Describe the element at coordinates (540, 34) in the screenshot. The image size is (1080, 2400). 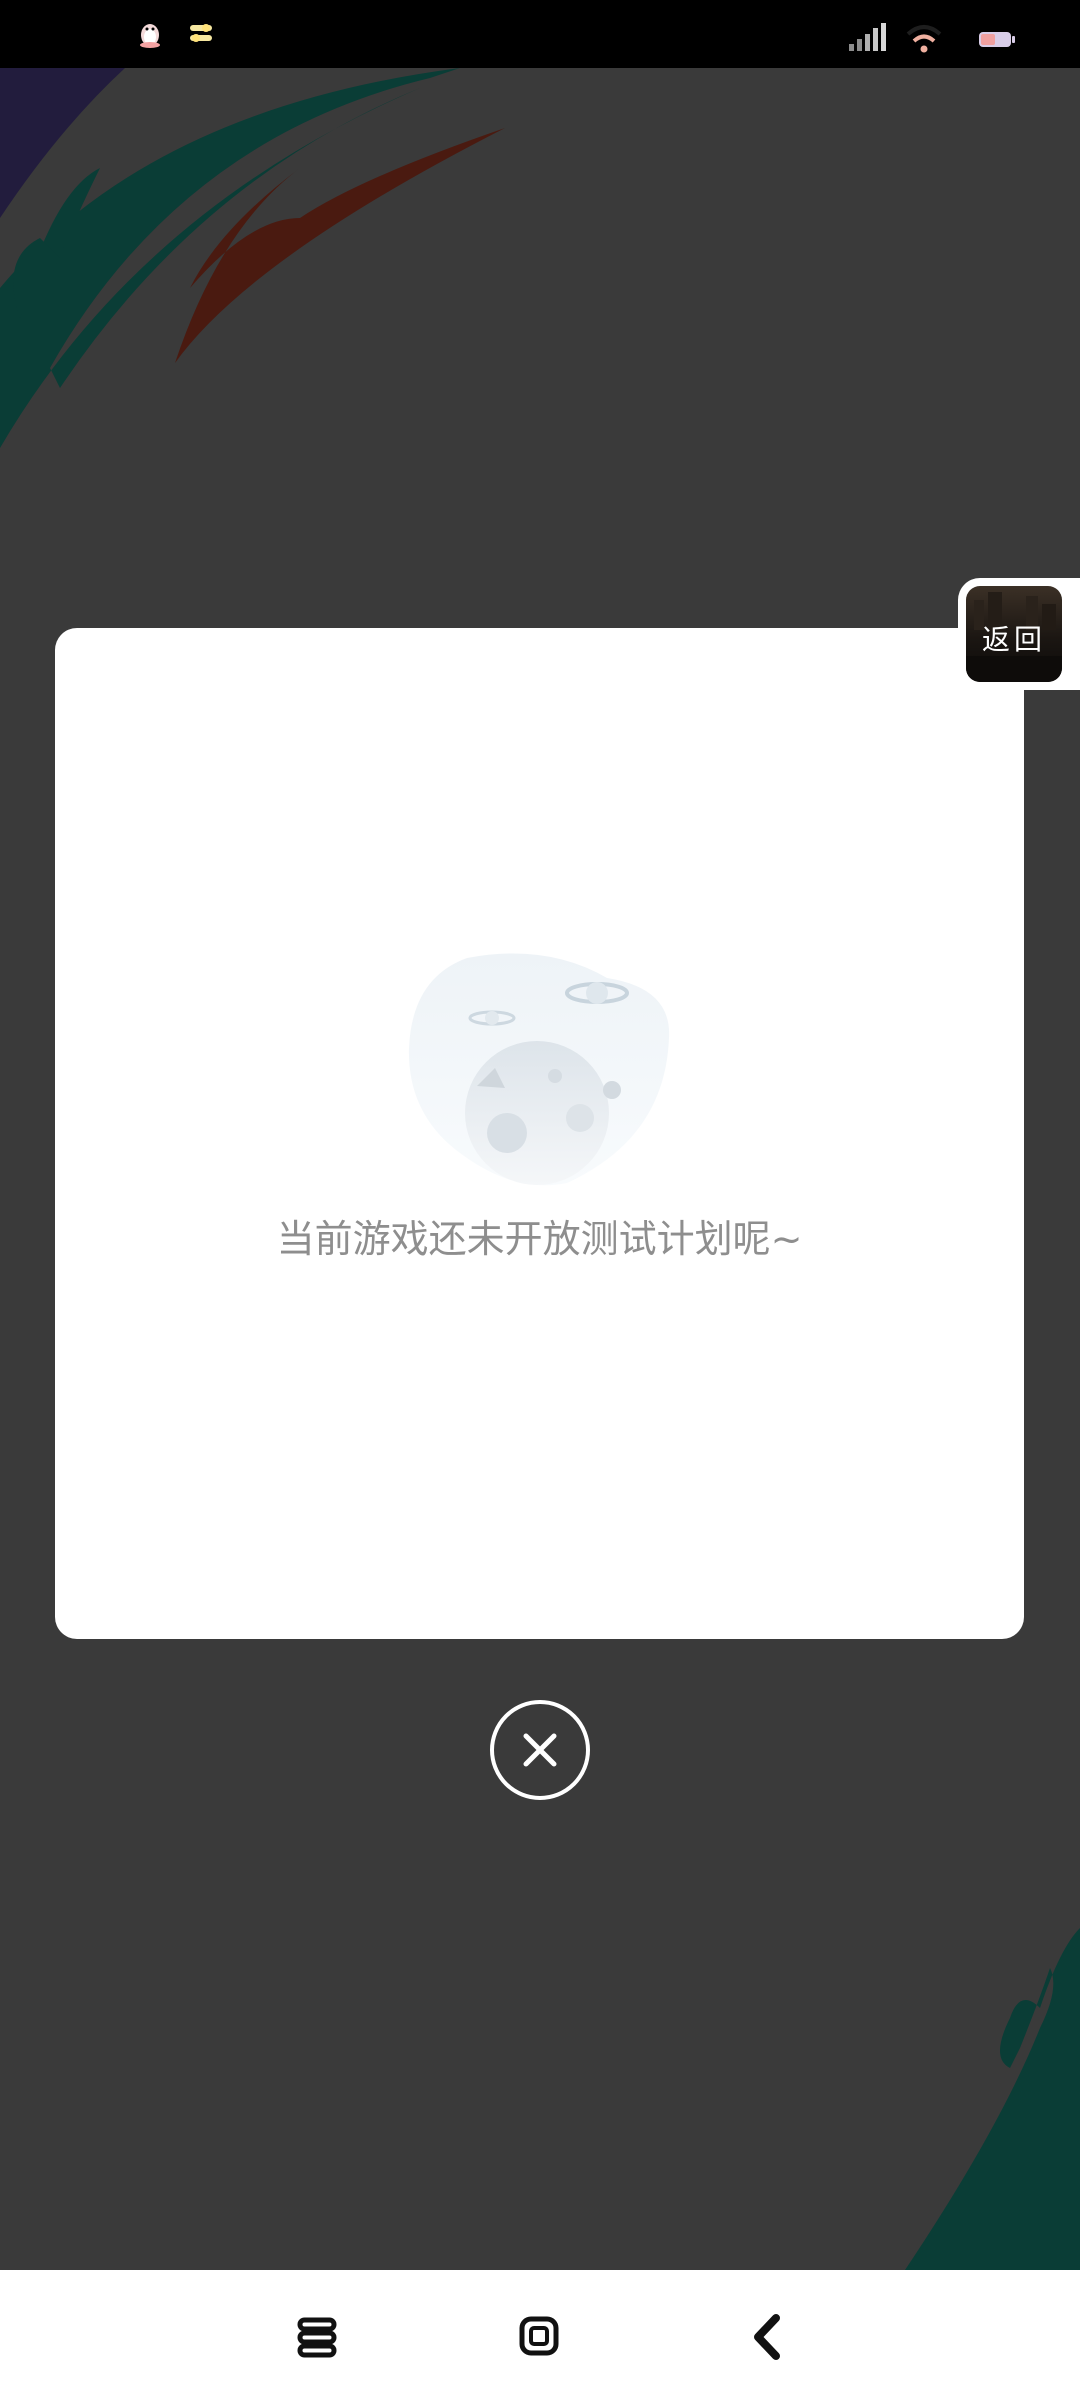
I see `status-bar` at that location.